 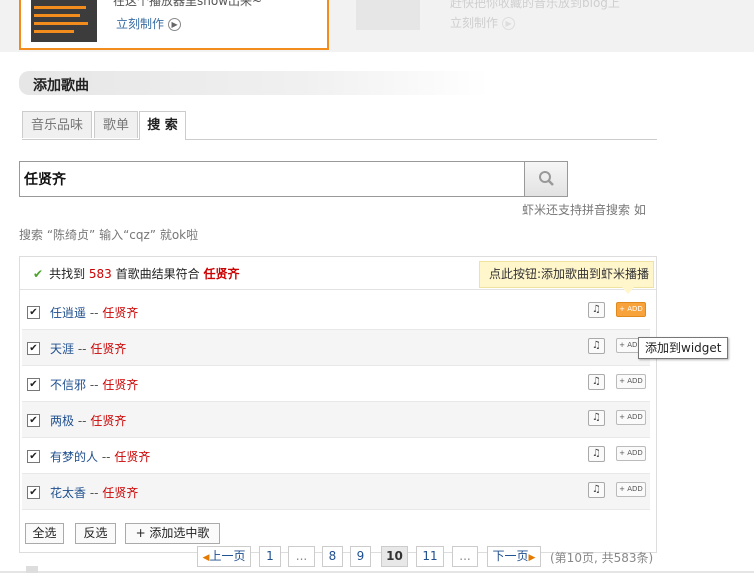 I want to click on page-link: 9, so click(x=360, y=556).